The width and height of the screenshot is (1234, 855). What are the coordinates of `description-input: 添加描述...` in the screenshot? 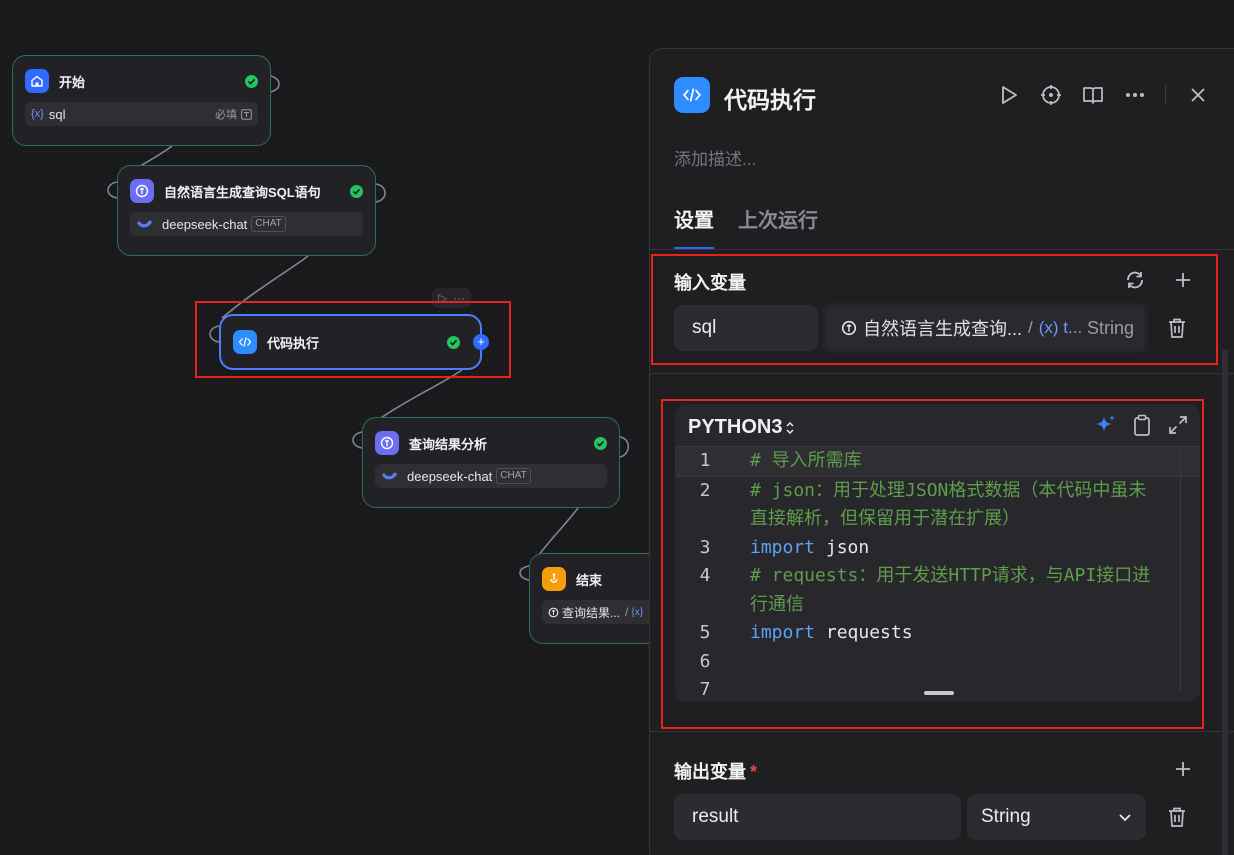 It's located at (715, 157).